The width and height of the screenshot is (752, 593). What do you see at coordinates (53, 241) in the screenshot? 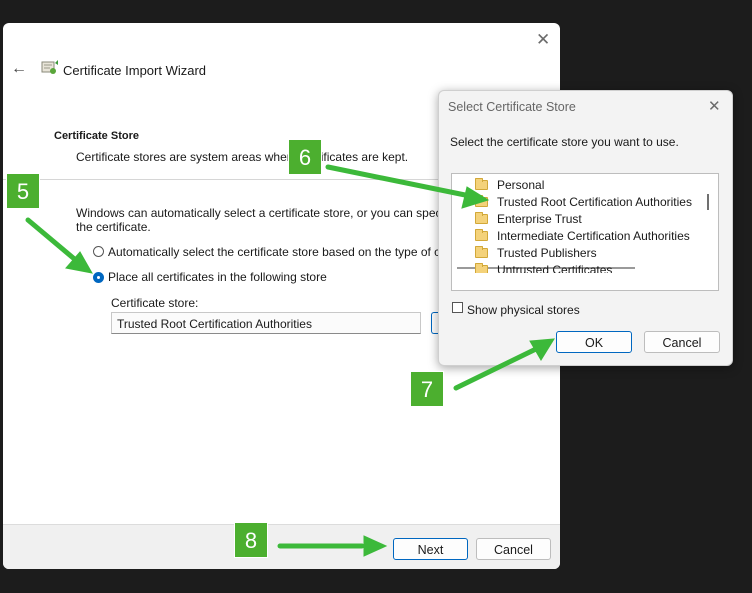
I see `arrow-step5` at bounding box center [53, 241].